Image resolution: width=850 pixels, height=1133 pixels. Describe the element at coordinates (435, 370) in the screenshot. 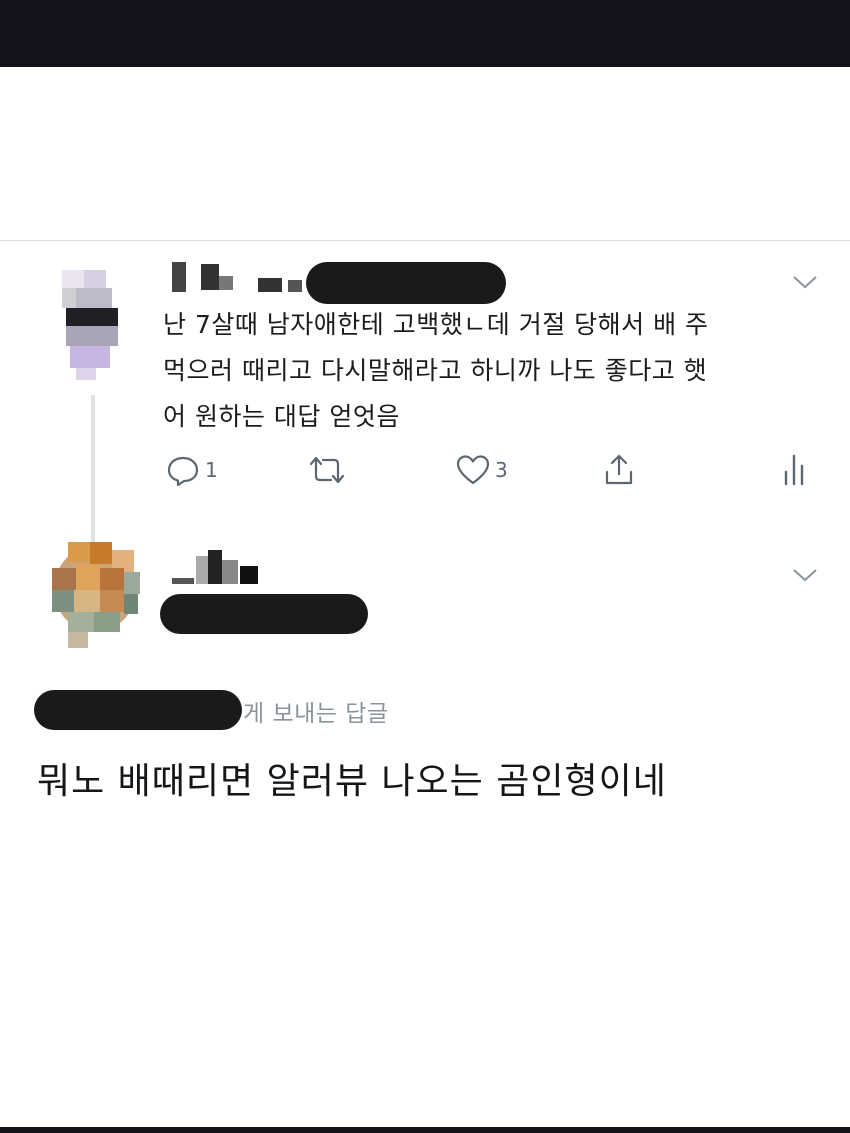

I see `tweet-text-line: 먹으러 때리고 다시말해라고 하니까 나도 좋다고 햇` at that location.